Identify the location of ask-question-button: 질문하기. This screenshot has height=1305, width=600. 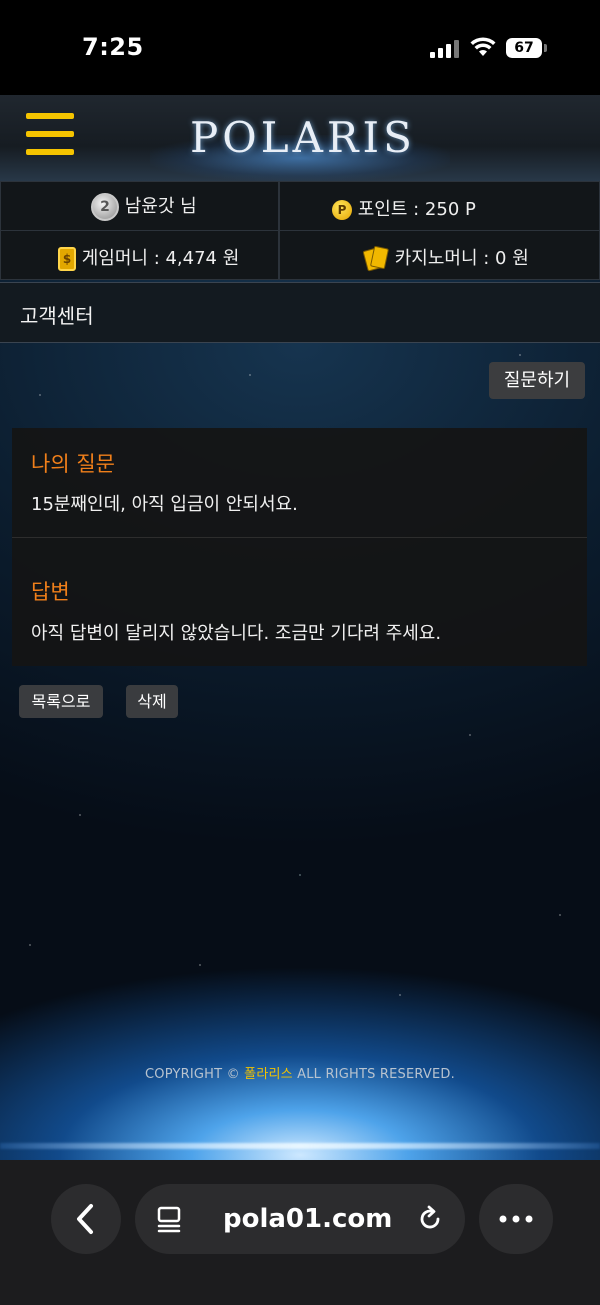
(537, 380).